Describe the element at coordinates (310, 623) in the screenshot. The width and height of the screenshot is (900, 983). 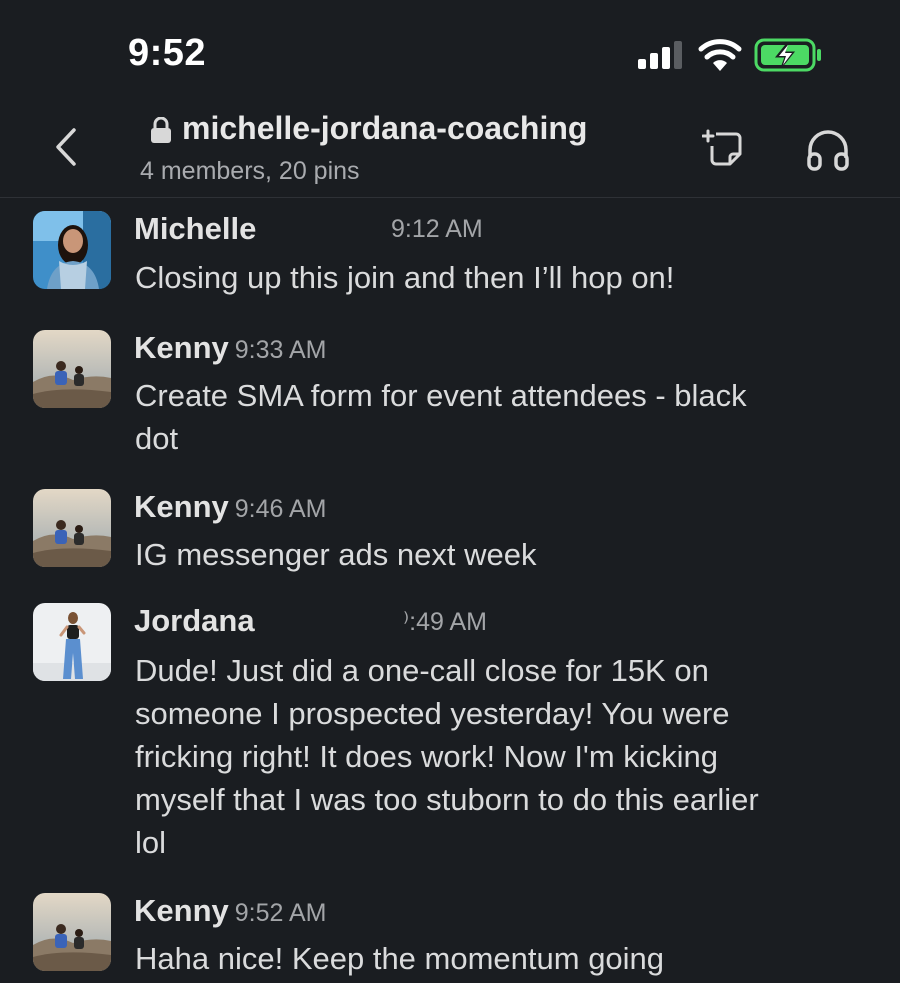
I see `message-header: Jordana ⁾:49 AM` at that location.